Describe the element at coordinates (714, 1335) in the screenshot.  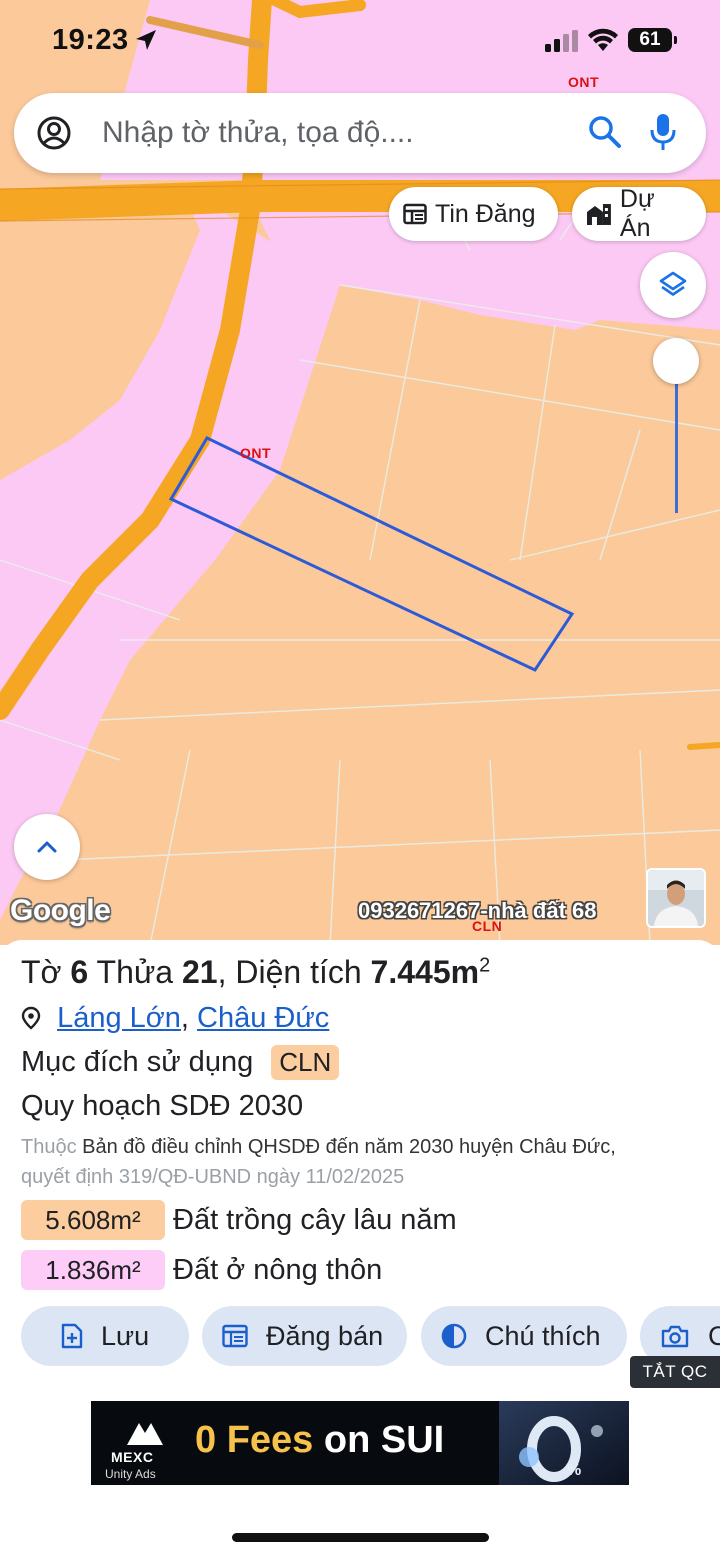
I see `capture-button-label: C` at that location.